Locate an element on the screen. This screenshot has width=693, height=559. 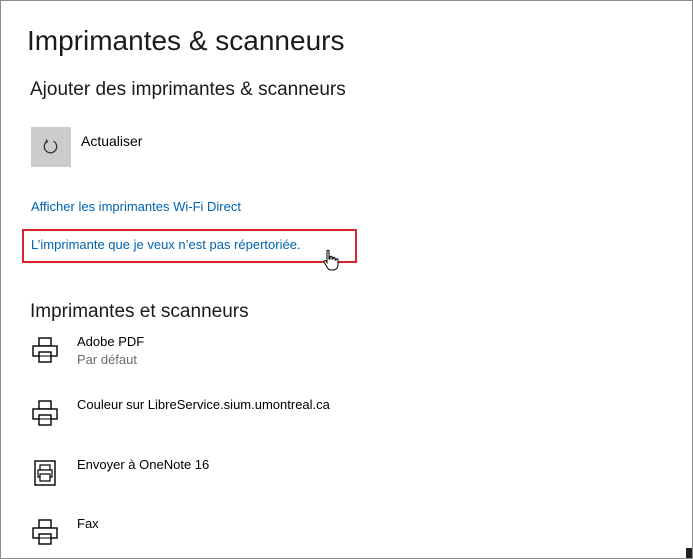
printer-item-onenote: Envoyer à OneNote 16 is located at coordinates (239, 480).